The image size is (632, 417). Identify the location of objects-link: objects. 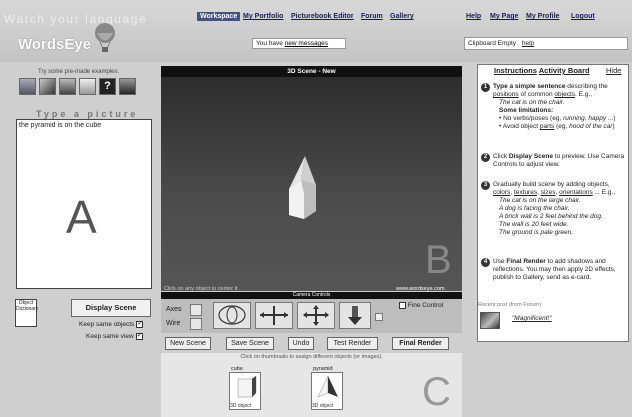
(564, 94).